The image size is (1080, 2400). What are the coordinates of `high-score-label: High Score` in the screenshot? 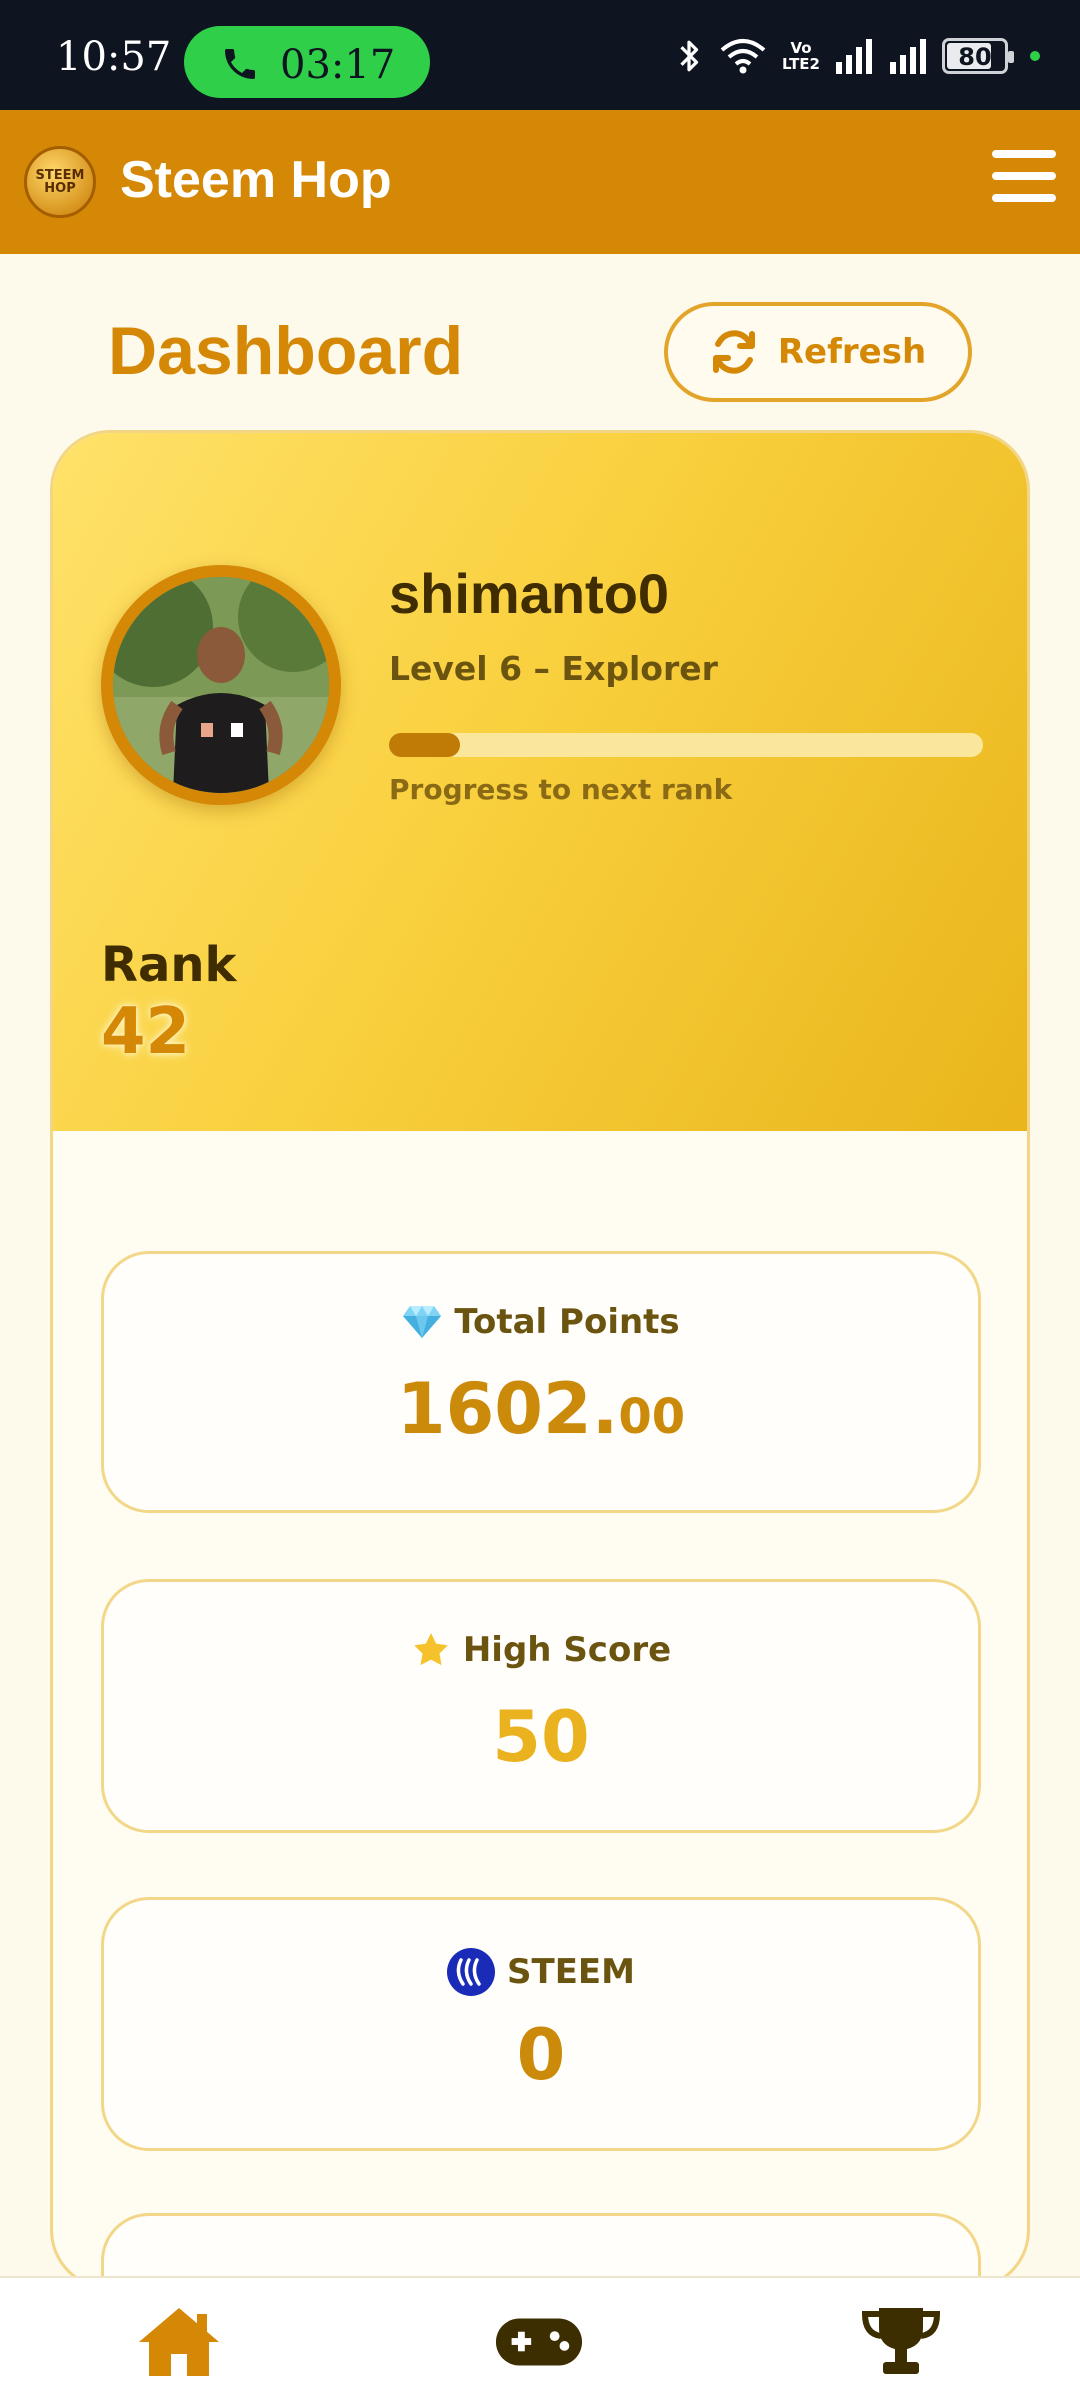 It's located at (567, 1650).